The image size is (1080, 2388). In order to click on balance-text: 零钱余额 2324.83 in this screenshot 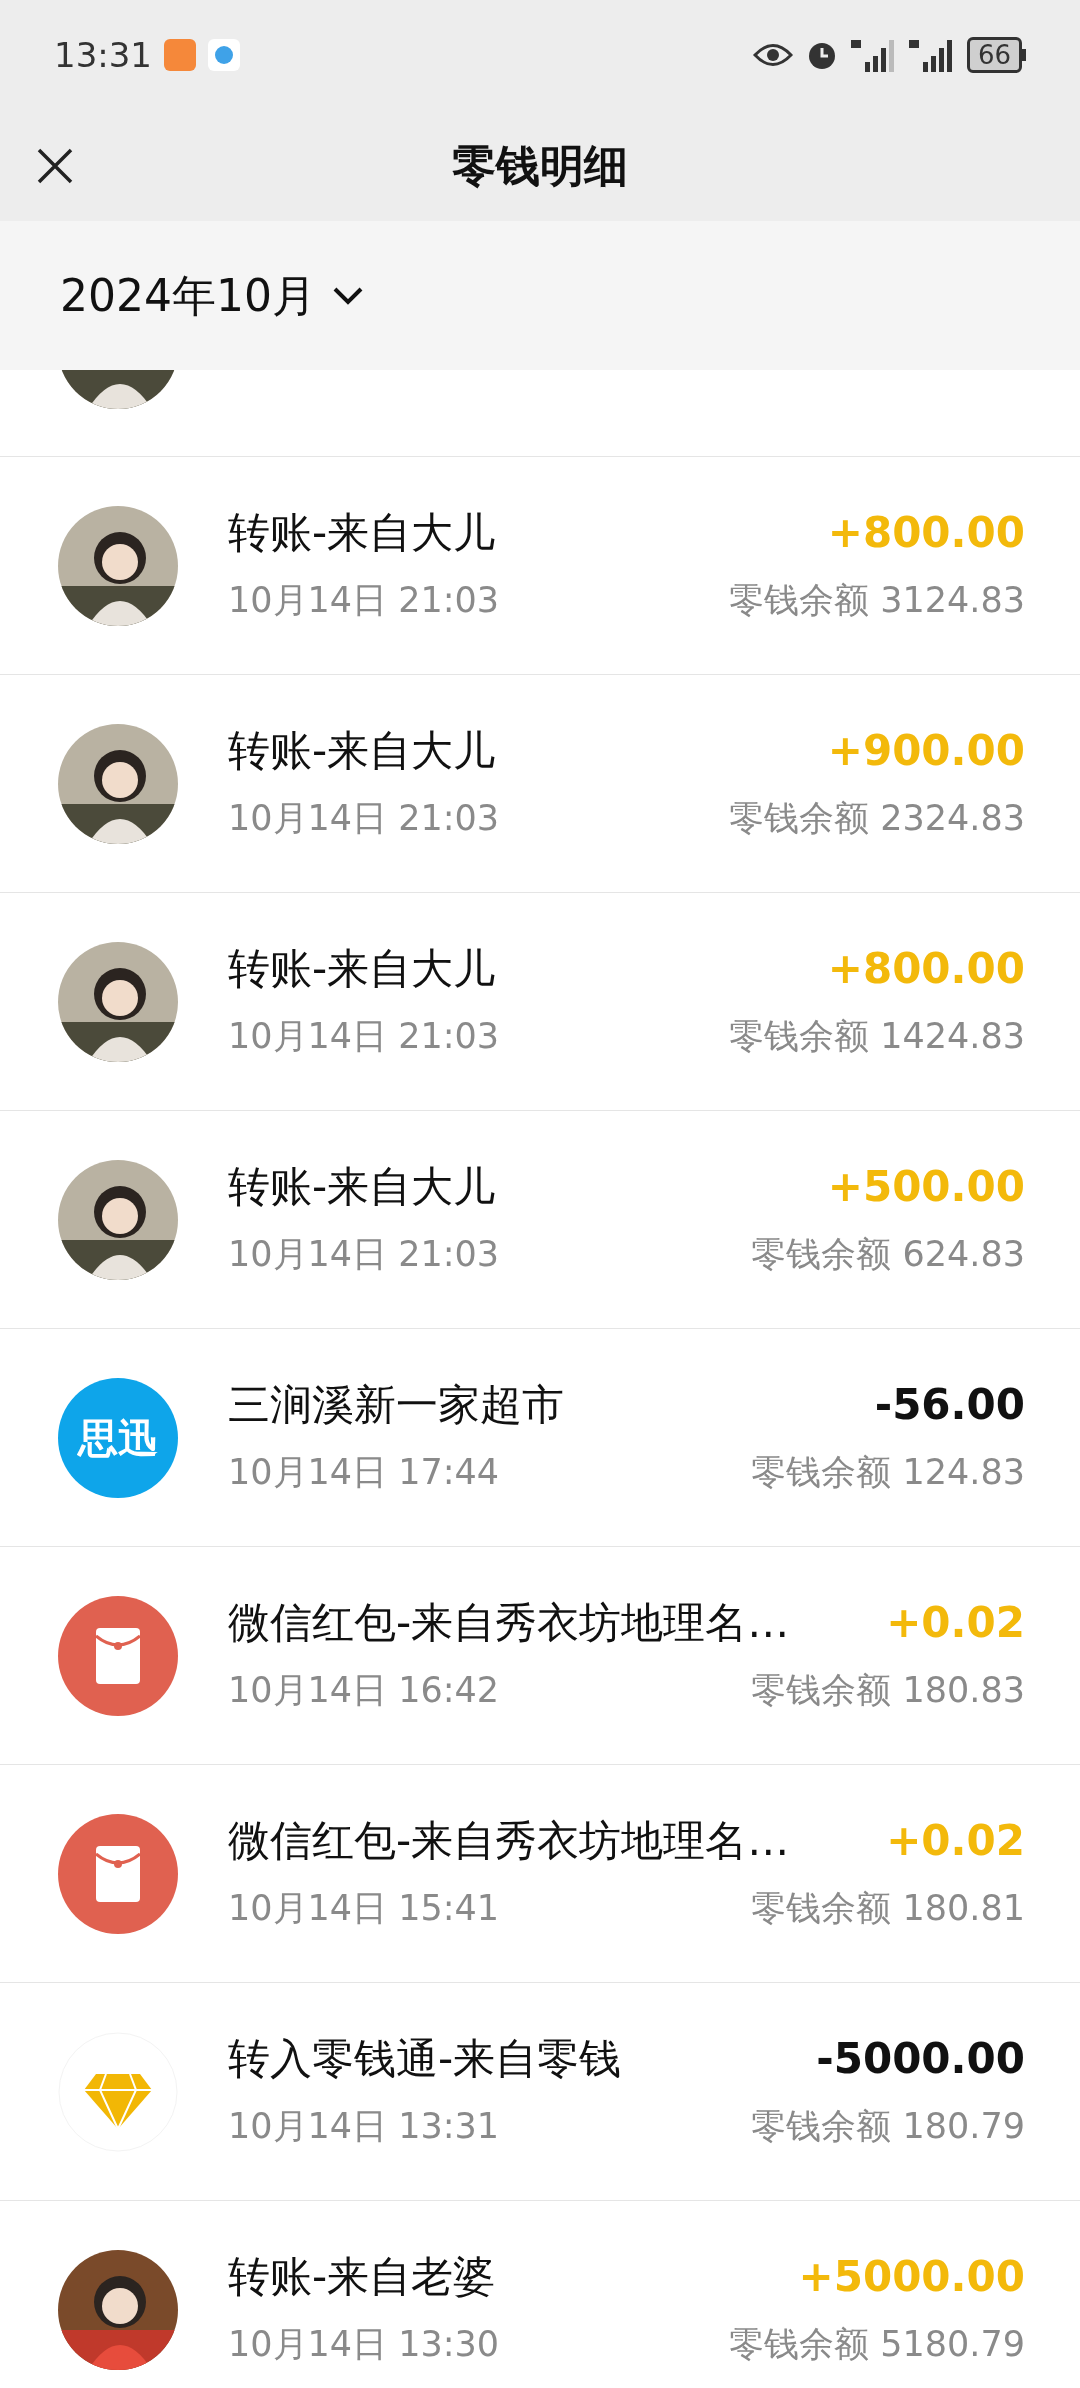, I will do `click(877, 819)`.